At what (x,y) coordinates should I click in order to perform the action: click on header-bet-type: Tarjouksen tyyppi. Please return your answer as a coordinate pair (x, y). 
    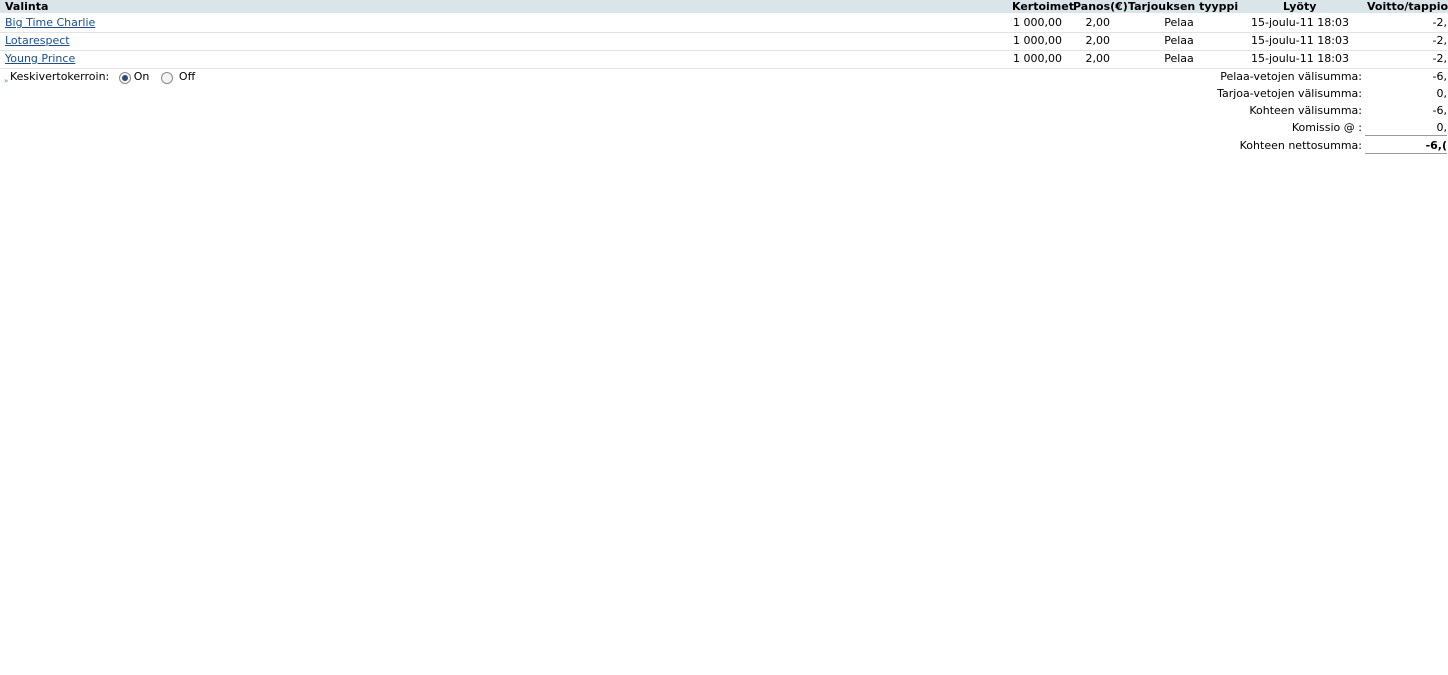
    Looking at the image, I should click on (1183, 6).